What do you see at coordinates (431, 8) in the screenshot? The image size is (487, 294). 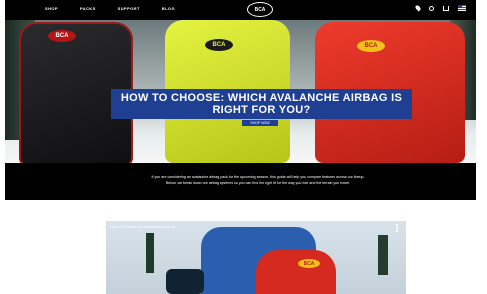 I see `search-icon` at bounding box center [431, 8].